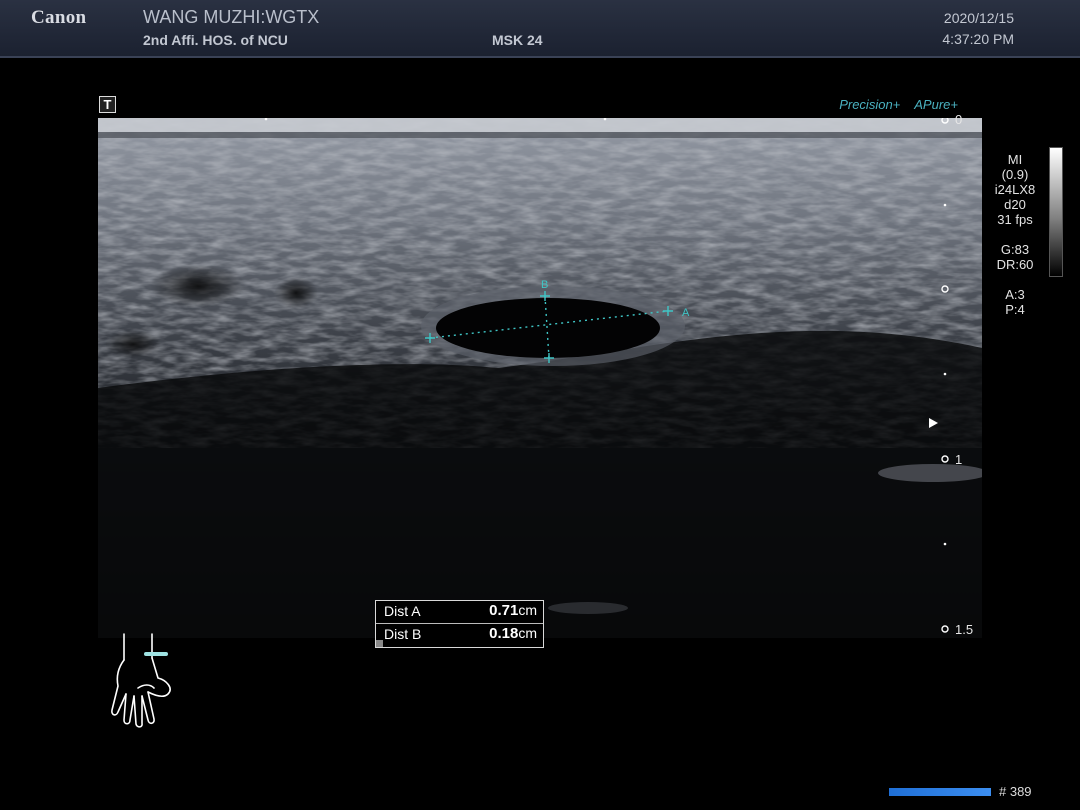  I want to click on depth-label-1: 1, so click(959, 459).